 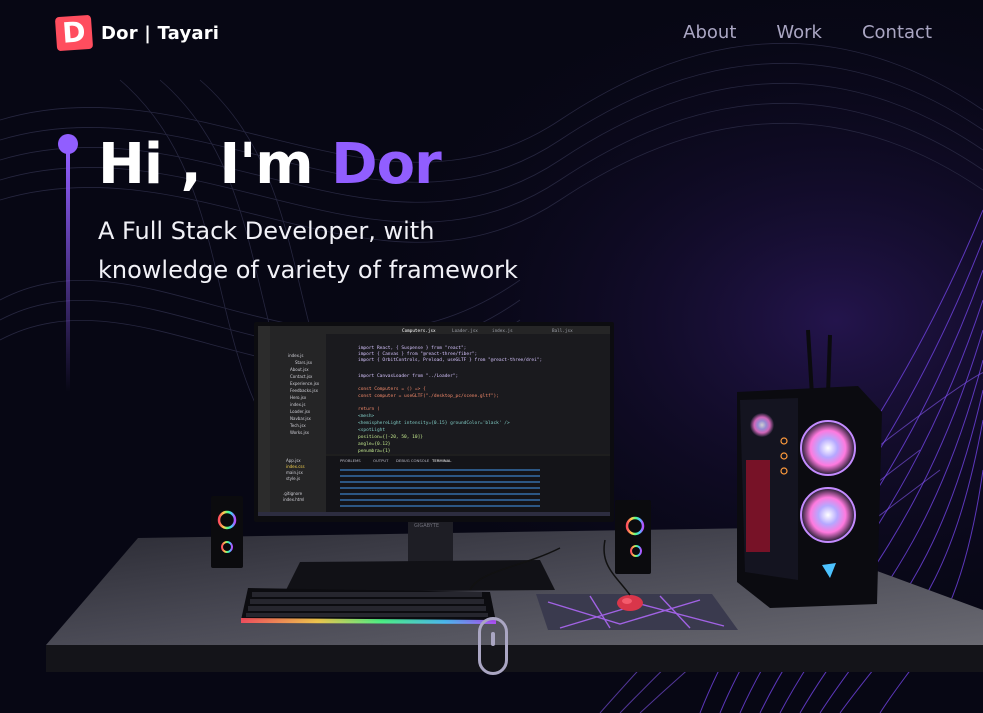 What do you see at coordinates (366, 416) in the screenshot?
I see `code-line: <mesh>` at bounding box center [366, 416].